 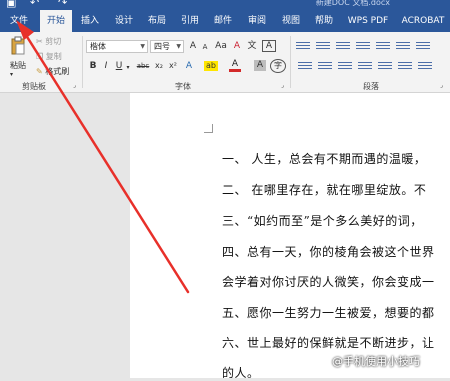 What do you see at coordinates (18, 46) in the screenshot?
I see `paste-icon` at bounding box center [18, 46].